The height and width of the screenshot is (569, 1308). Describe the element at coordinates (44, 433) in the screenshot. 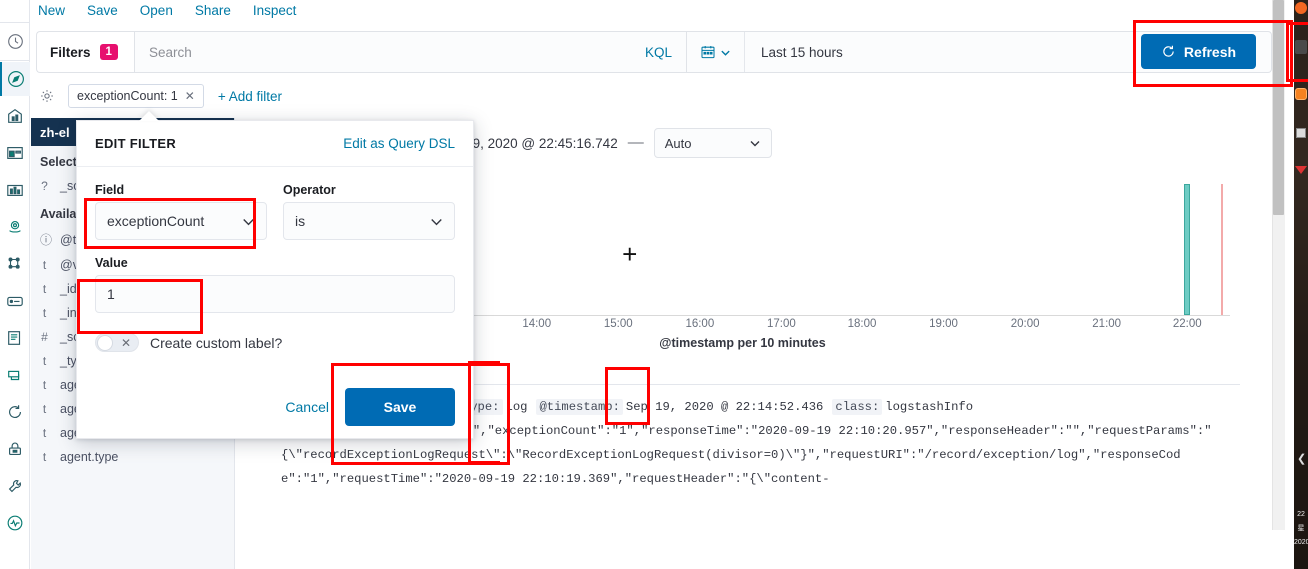

I see `field-type-icon: t` at that location.